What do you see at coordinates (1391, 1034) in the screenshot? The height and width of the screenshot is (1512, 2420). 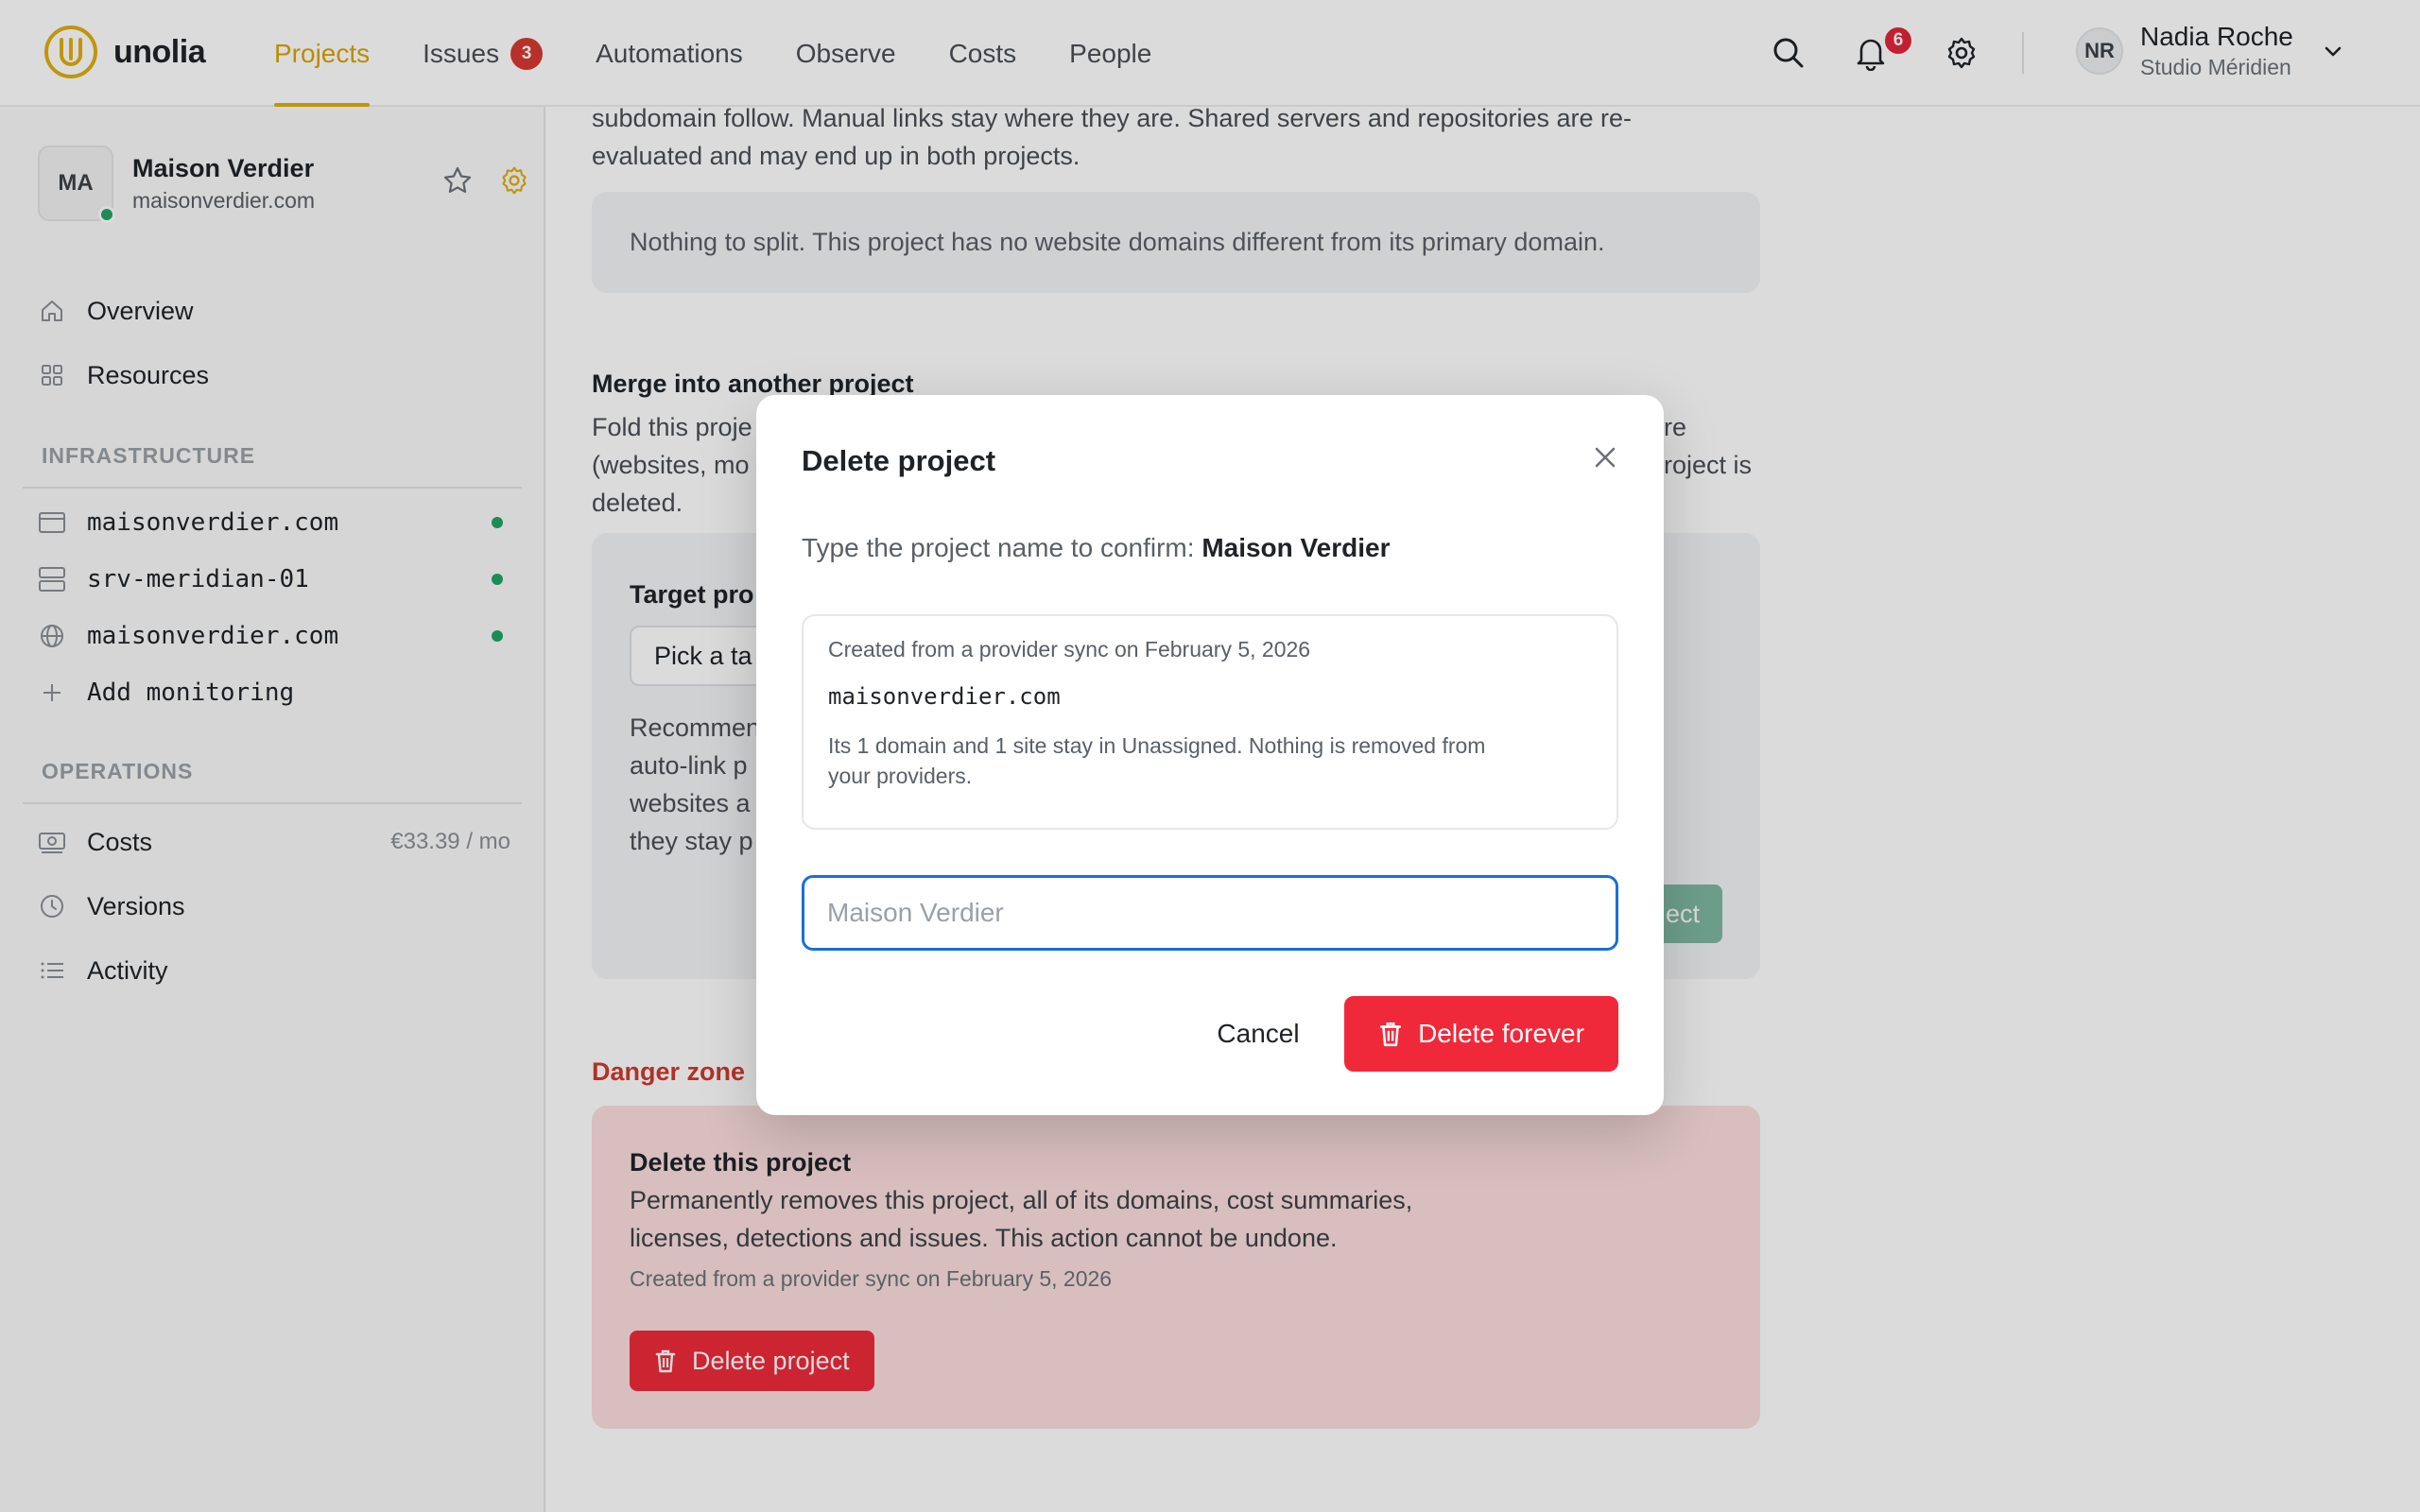 I see `trash-icon` at bounding box center [1391, 1034].